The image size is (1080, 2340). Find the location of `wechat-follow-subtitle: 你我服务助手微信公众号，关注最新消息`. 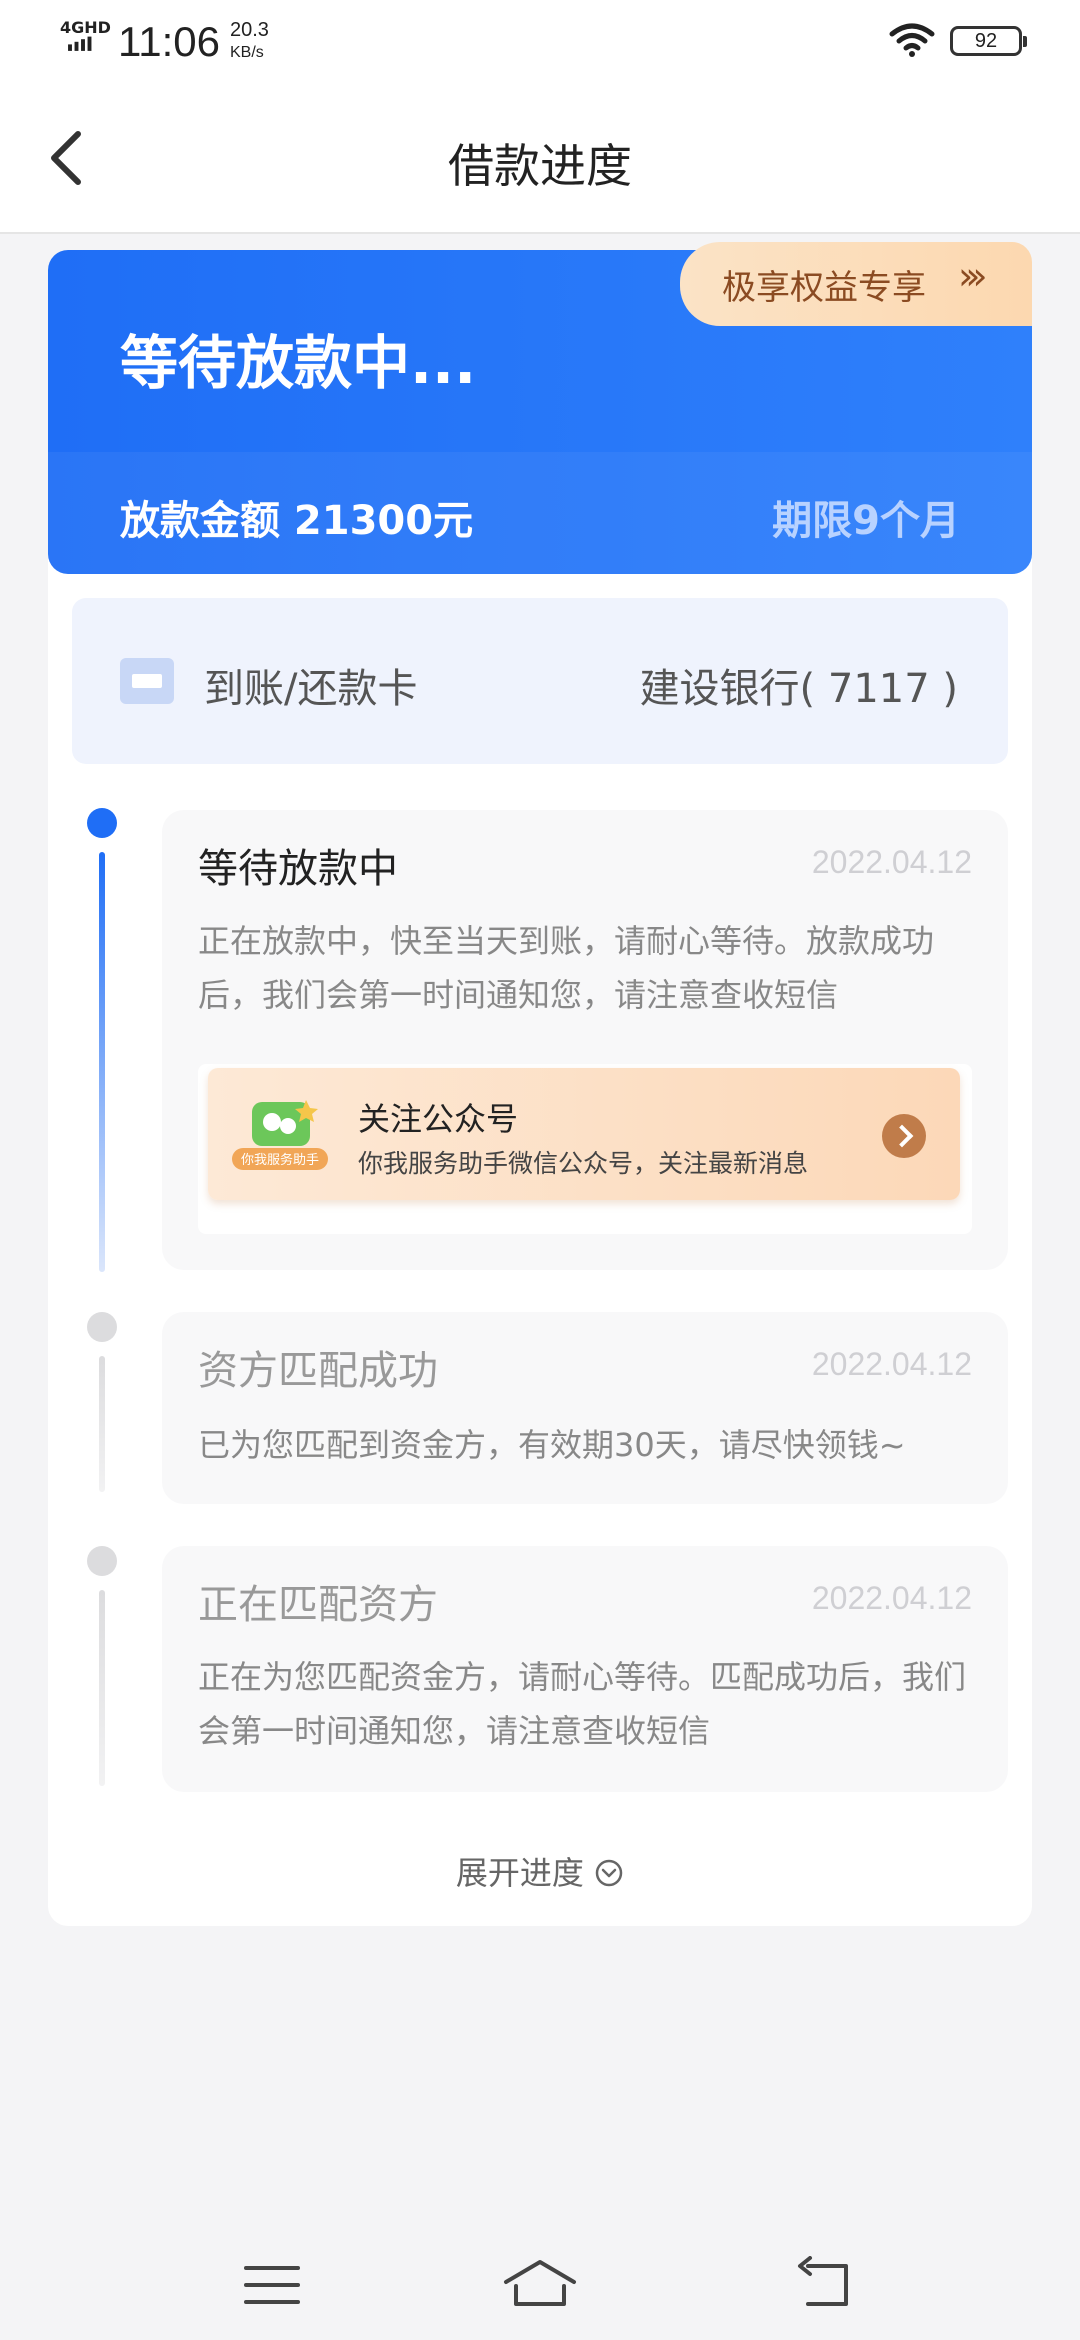

wechat-follow-subtitle: 你我服务助手微信公众号，关注最新消息 is located at coordinates (583, 1163).